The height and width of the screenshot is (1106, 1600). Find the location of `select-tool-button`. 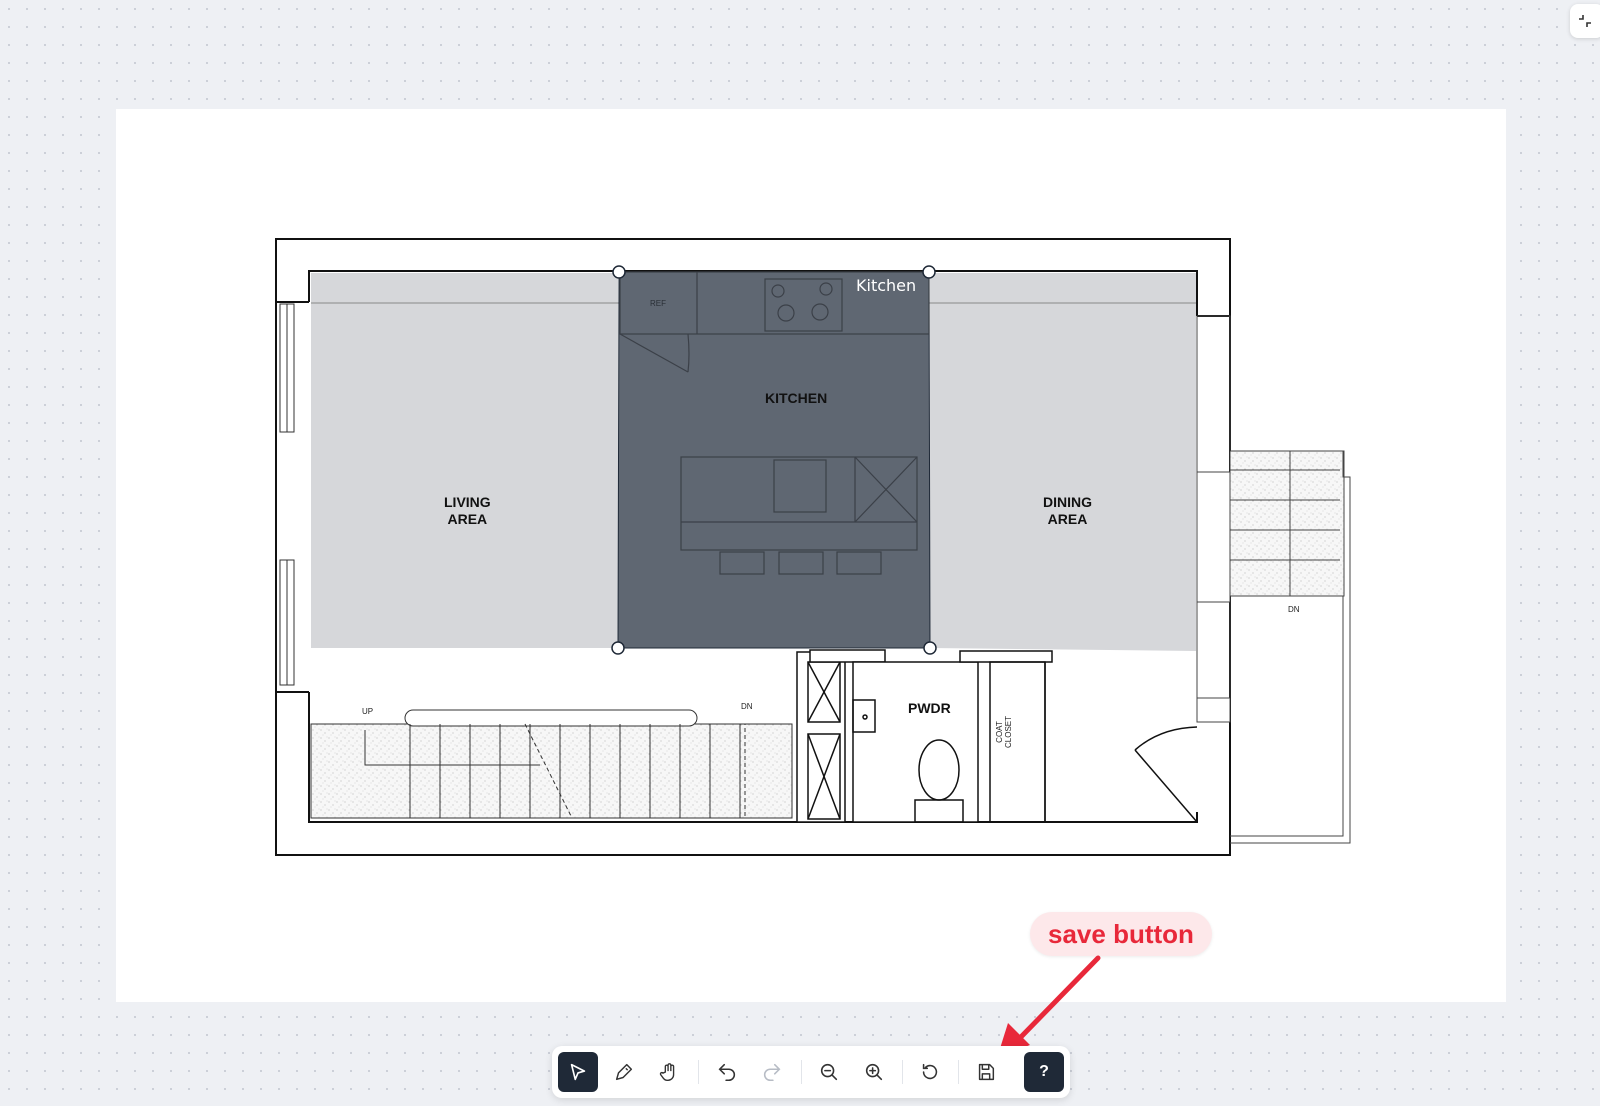

select-tool-button is located at coordinates (578, 1072).